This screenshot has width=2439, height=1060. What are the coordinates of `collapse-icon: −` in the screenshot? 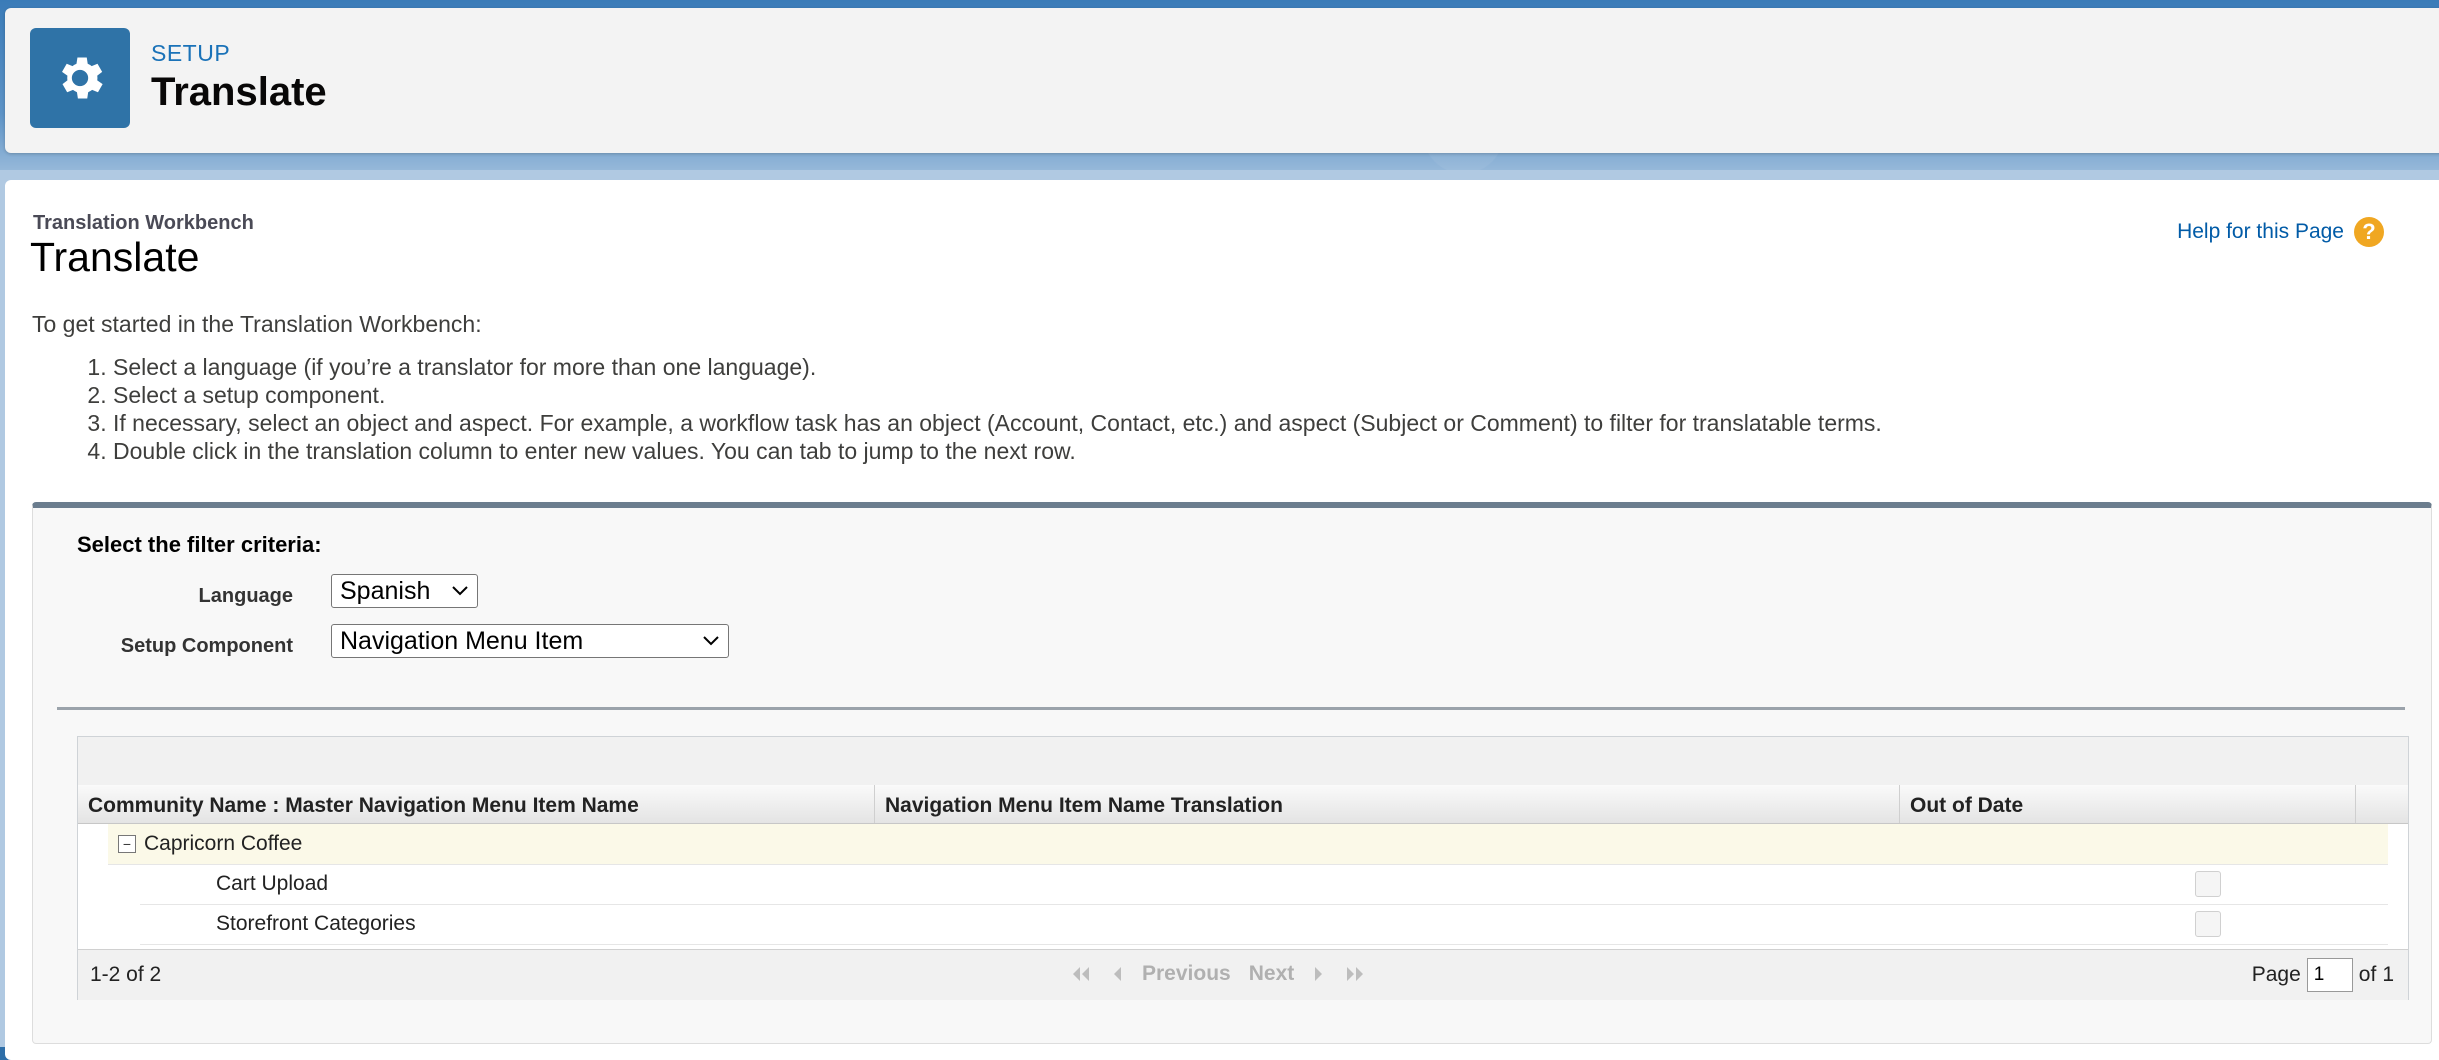 It's located at (127, 844).